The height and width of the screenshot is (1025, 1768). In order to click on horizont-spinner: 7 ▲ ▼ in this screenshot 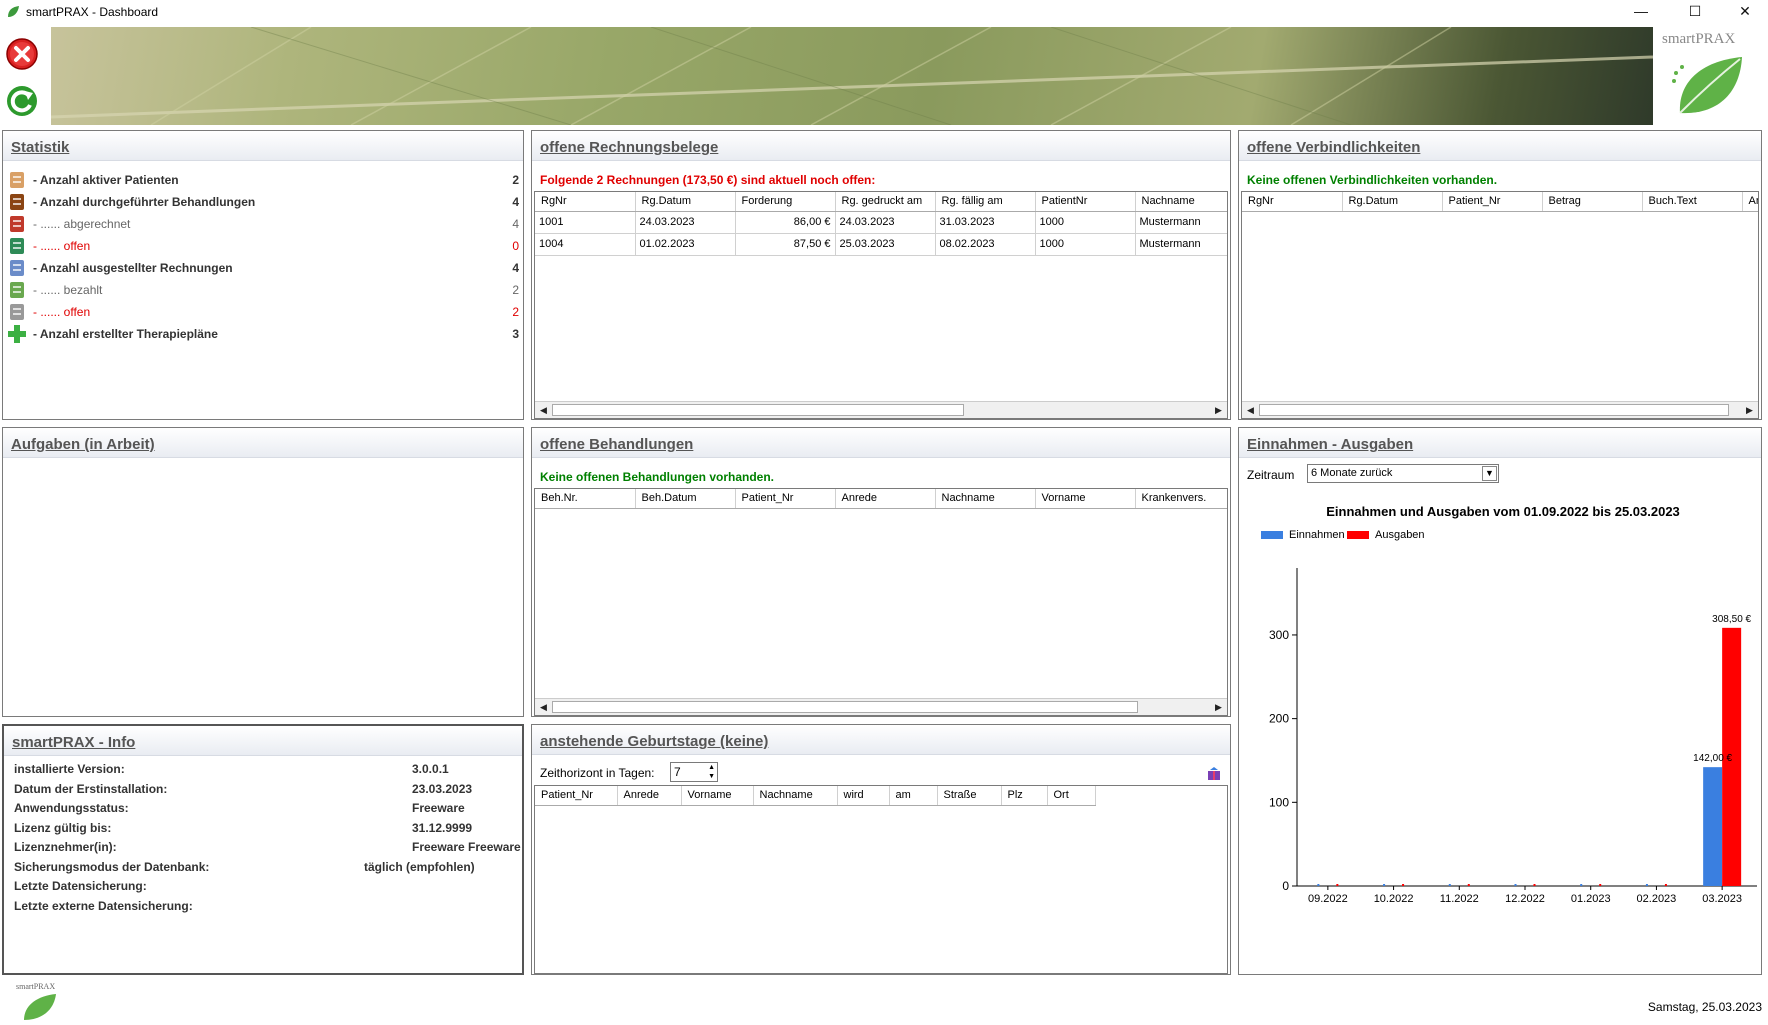, I will do `click(694, 772)`.